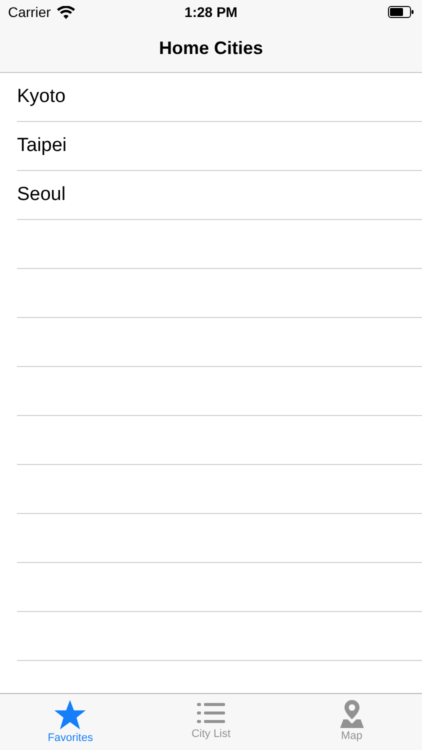  I want to click on screen-title: Home Cities, so click(211, 48).